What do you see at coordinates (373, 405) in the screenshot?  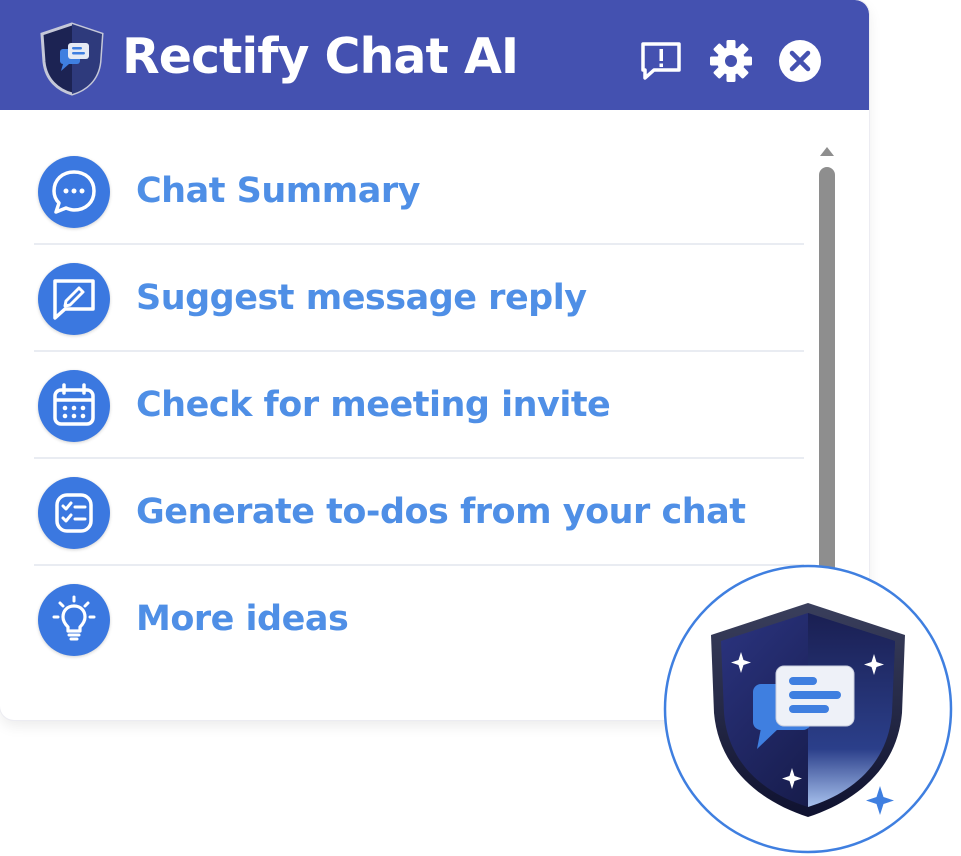 I see `menu-item-label: Check for meeting invite` at bounding box center [373, 405].